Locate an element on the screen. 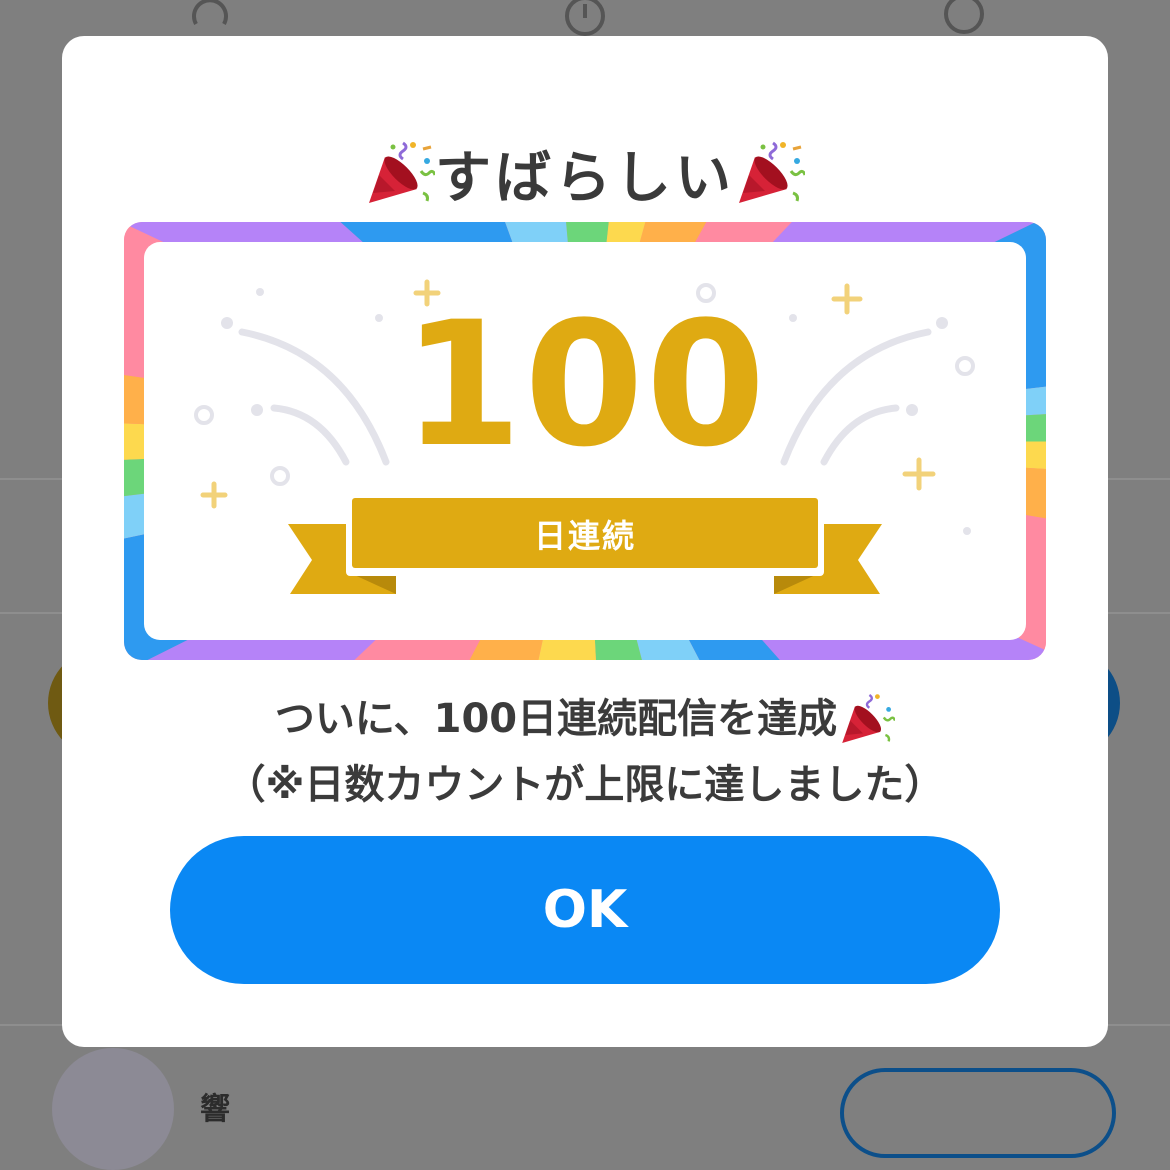 The width and height of the screenshot is (1170, 1170). ribbon-label: 日連続 is located at coordinates (585, 536).